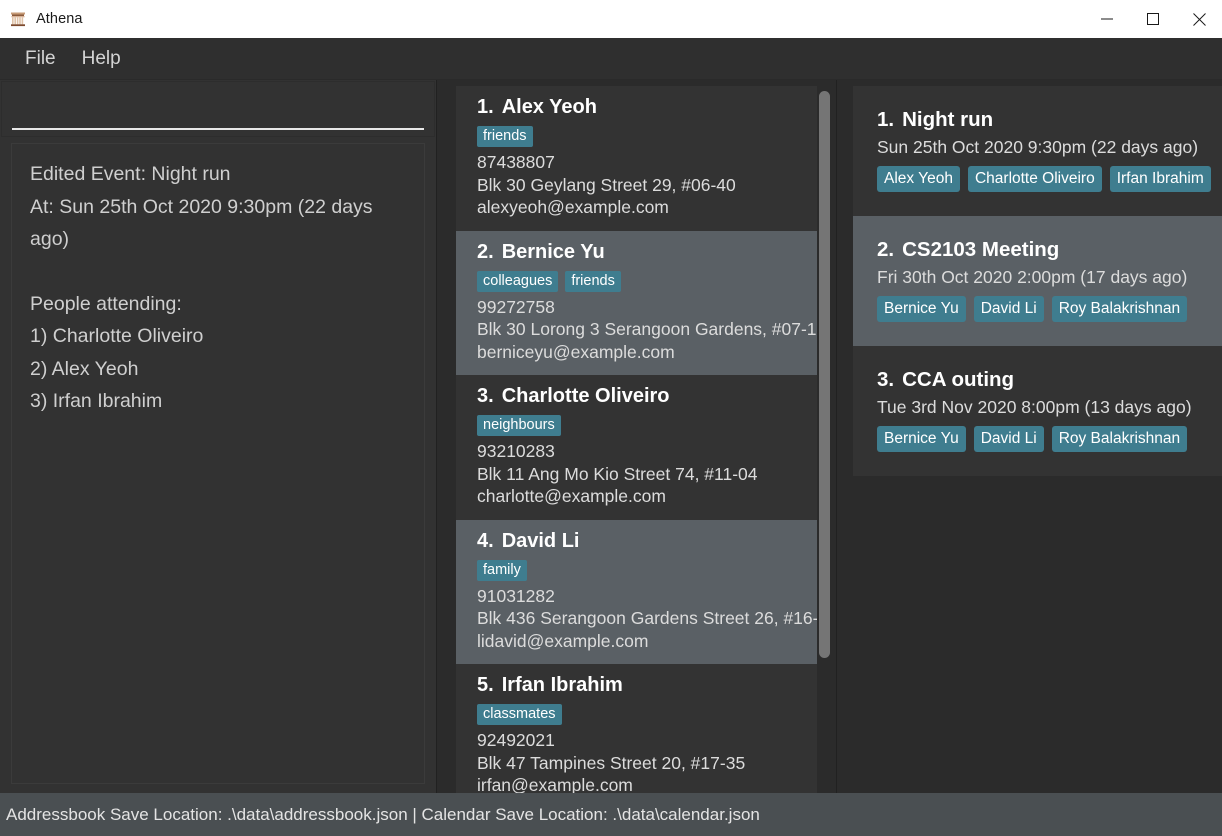  I want to click on event-title-text: CCA outing, so click(958, 379).